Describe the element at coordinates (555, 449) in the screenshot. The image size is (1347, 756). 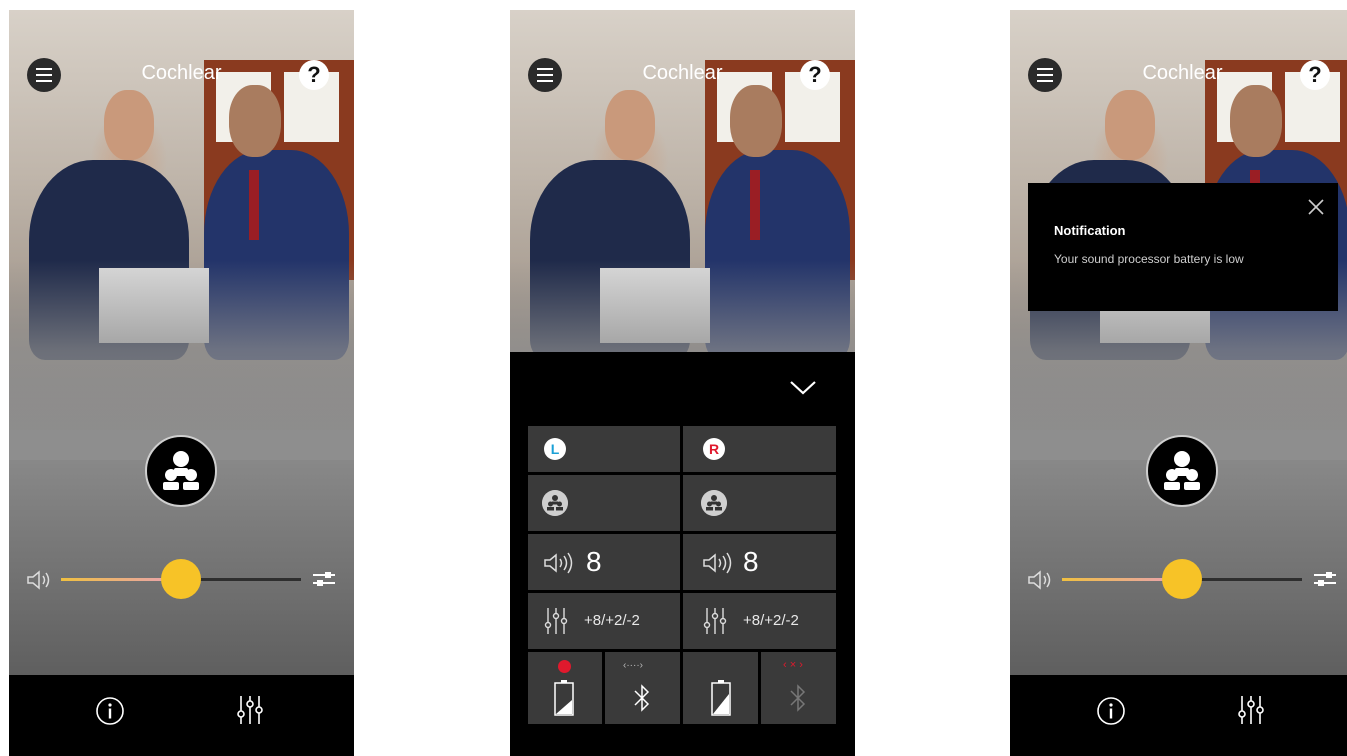
I see `left-badge: L` at that location.